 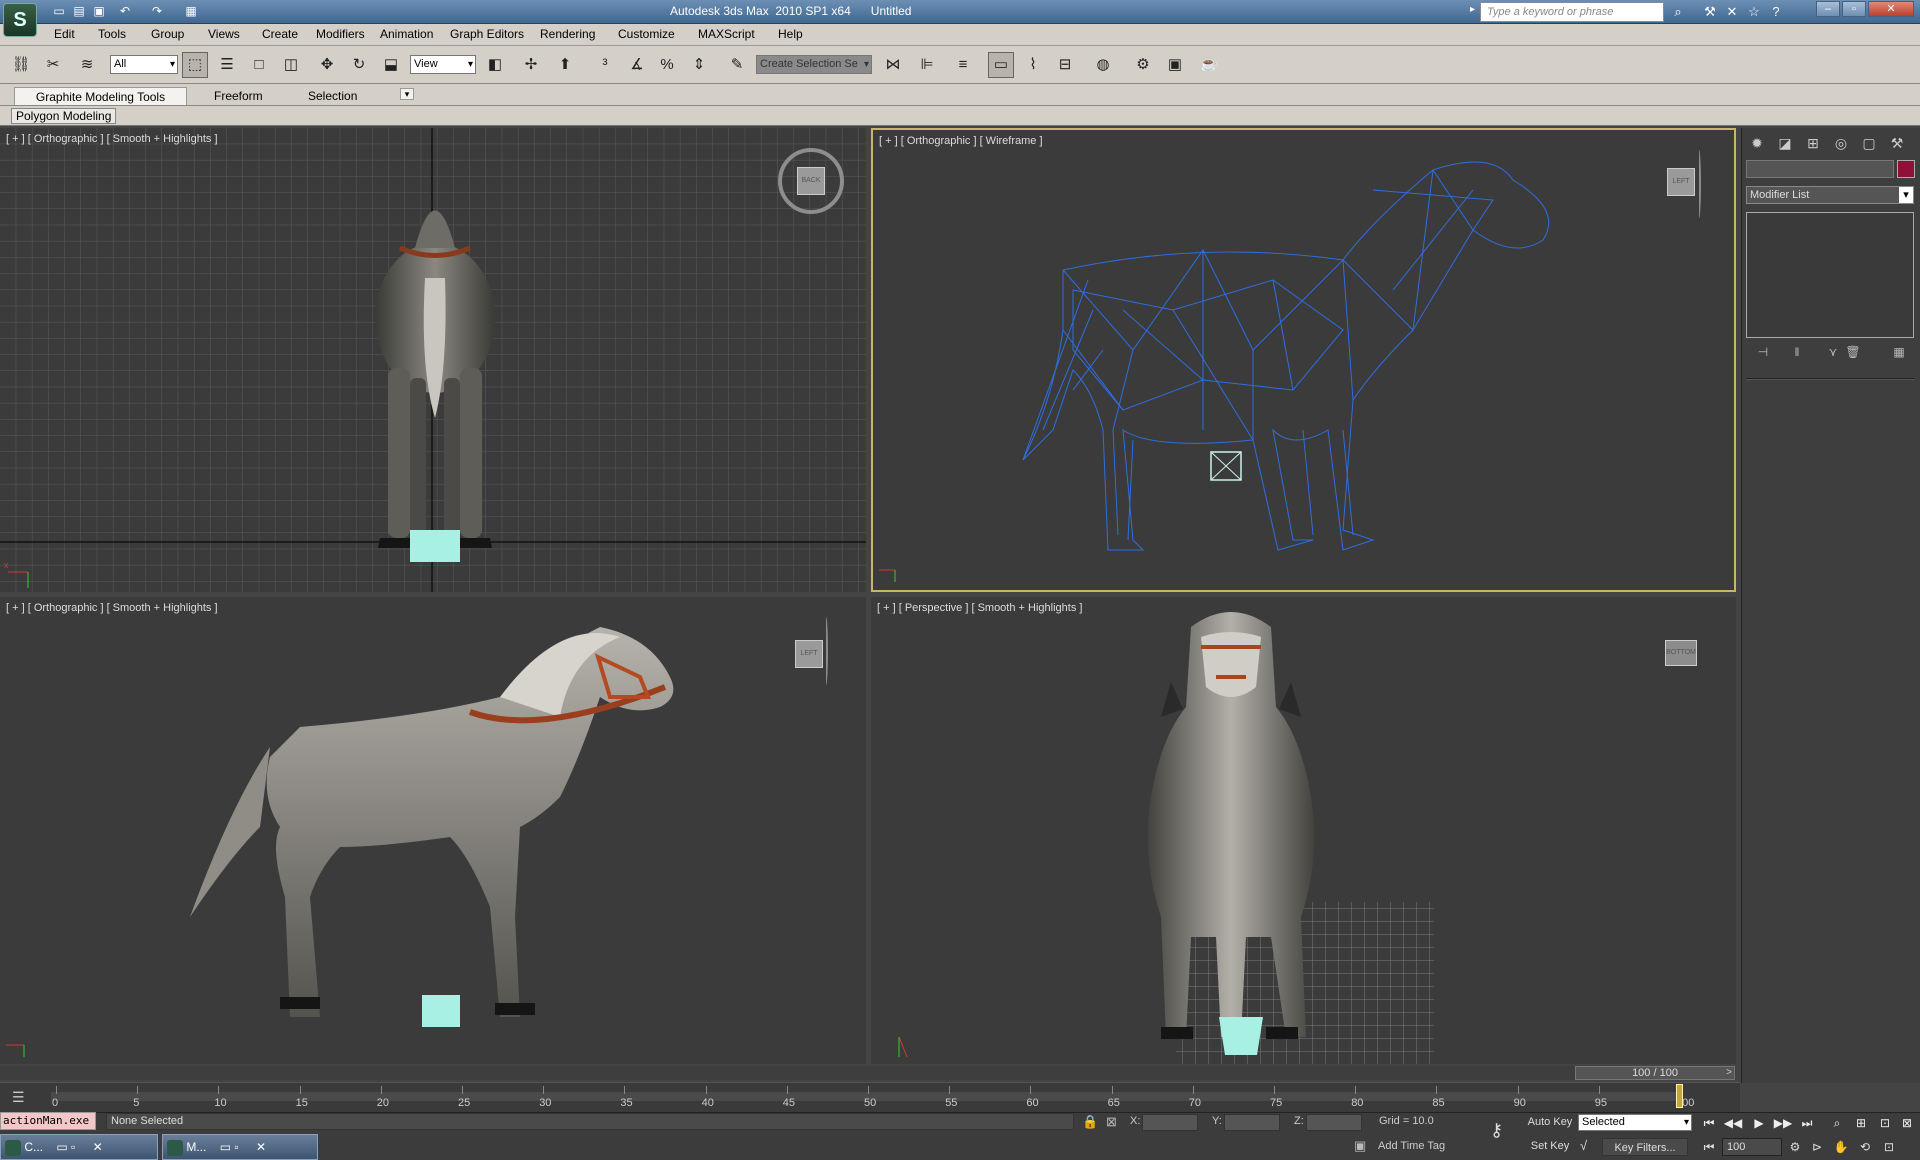 I want to click on tab-freeform: Freeform, so click(x=238, y=96).